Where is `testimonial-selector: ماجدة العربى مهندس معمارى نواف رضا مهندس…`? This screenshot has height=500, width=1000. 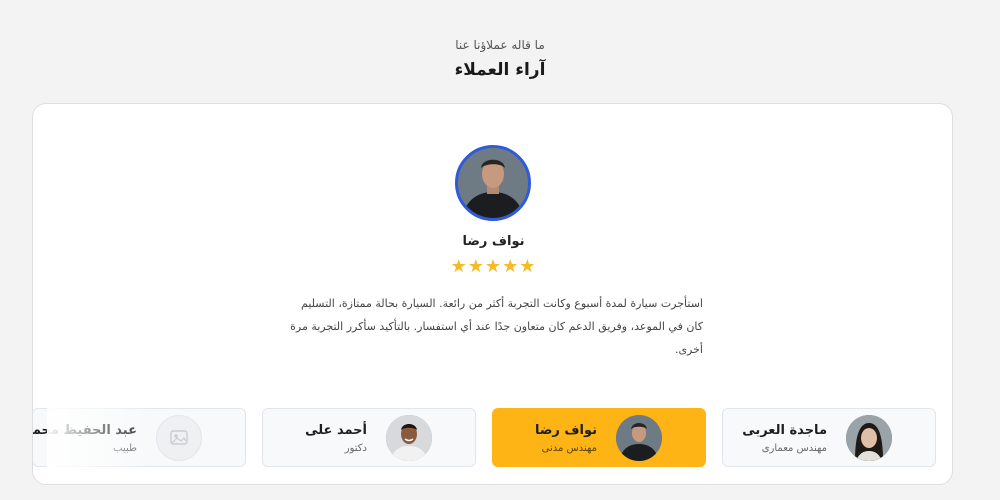 testimonial-selector: ماجدة العربى مهندس معمارى نواف رضا مهندس… is located at coordinates (492, 438).